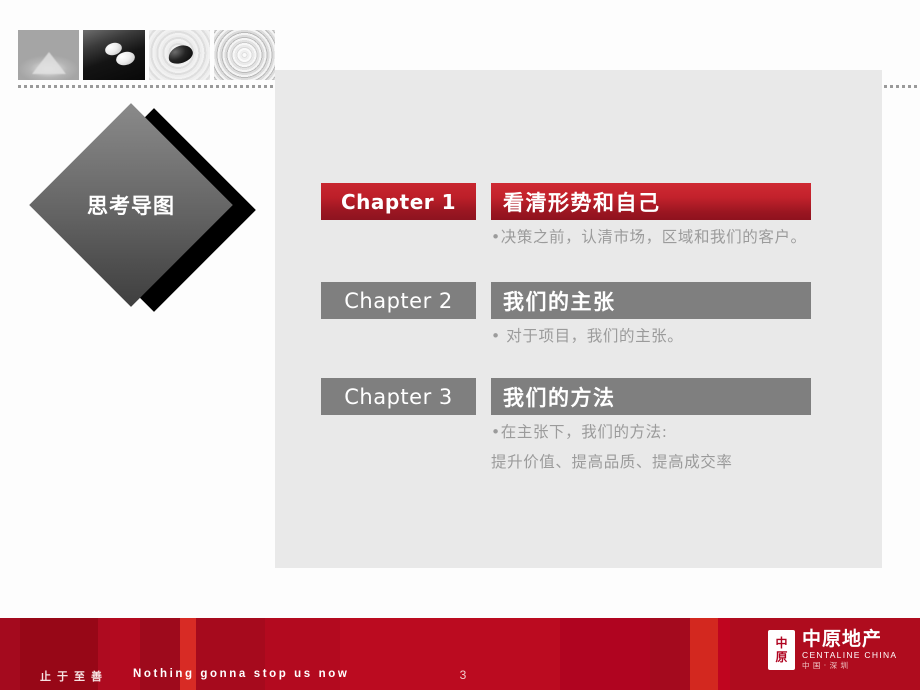 Image resolution: width=920 pixels, height=690 pixels. Describe the element at coordinates (651, 396) in the screenshot. I see `chapter-3-title: 我们的方法` at that location.